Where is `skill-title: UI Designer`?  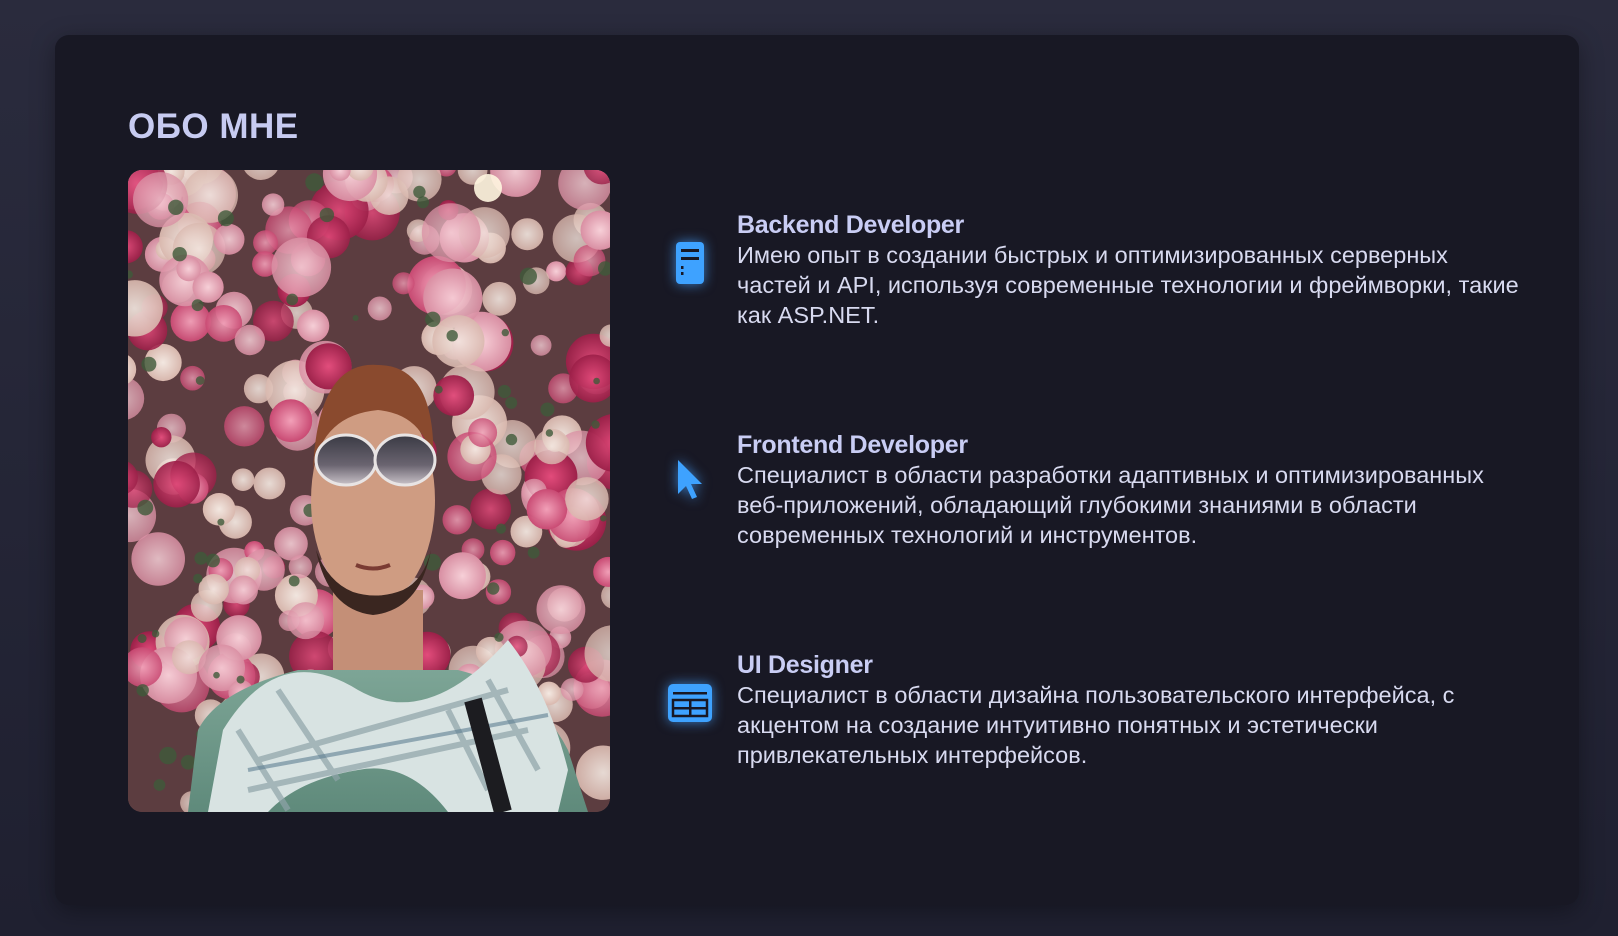 skill-title: UI Designer is located at coordinates (805, 665).